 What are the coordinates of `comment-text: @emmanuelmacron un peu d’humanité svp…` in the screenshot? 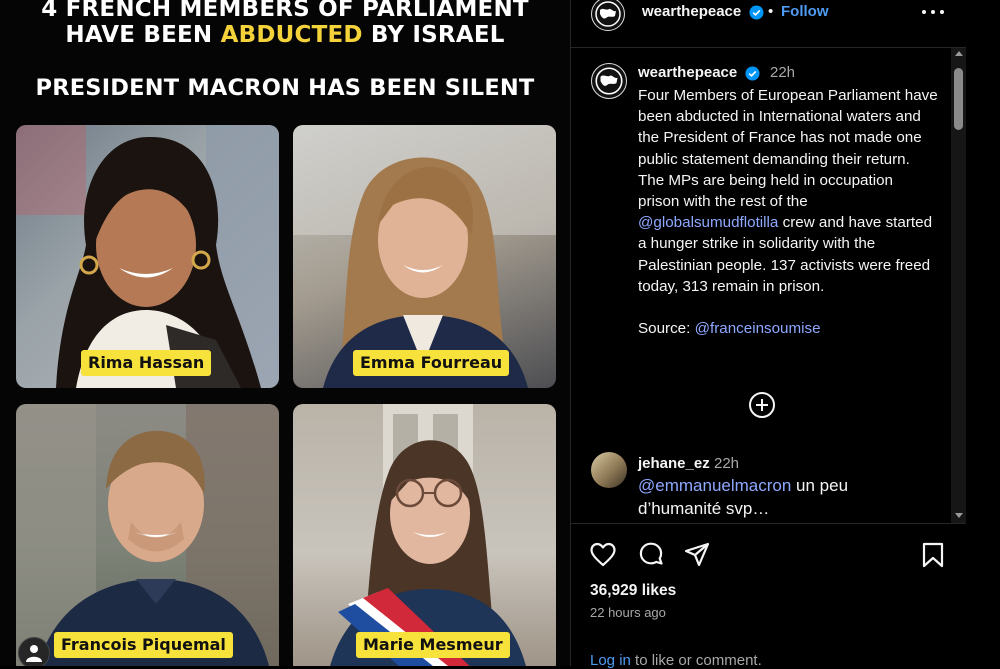 It's located at (778, 497).